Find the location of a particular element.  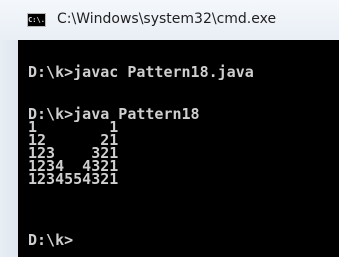

command-prompt: D:\k> is located at coordinates (50, 240).